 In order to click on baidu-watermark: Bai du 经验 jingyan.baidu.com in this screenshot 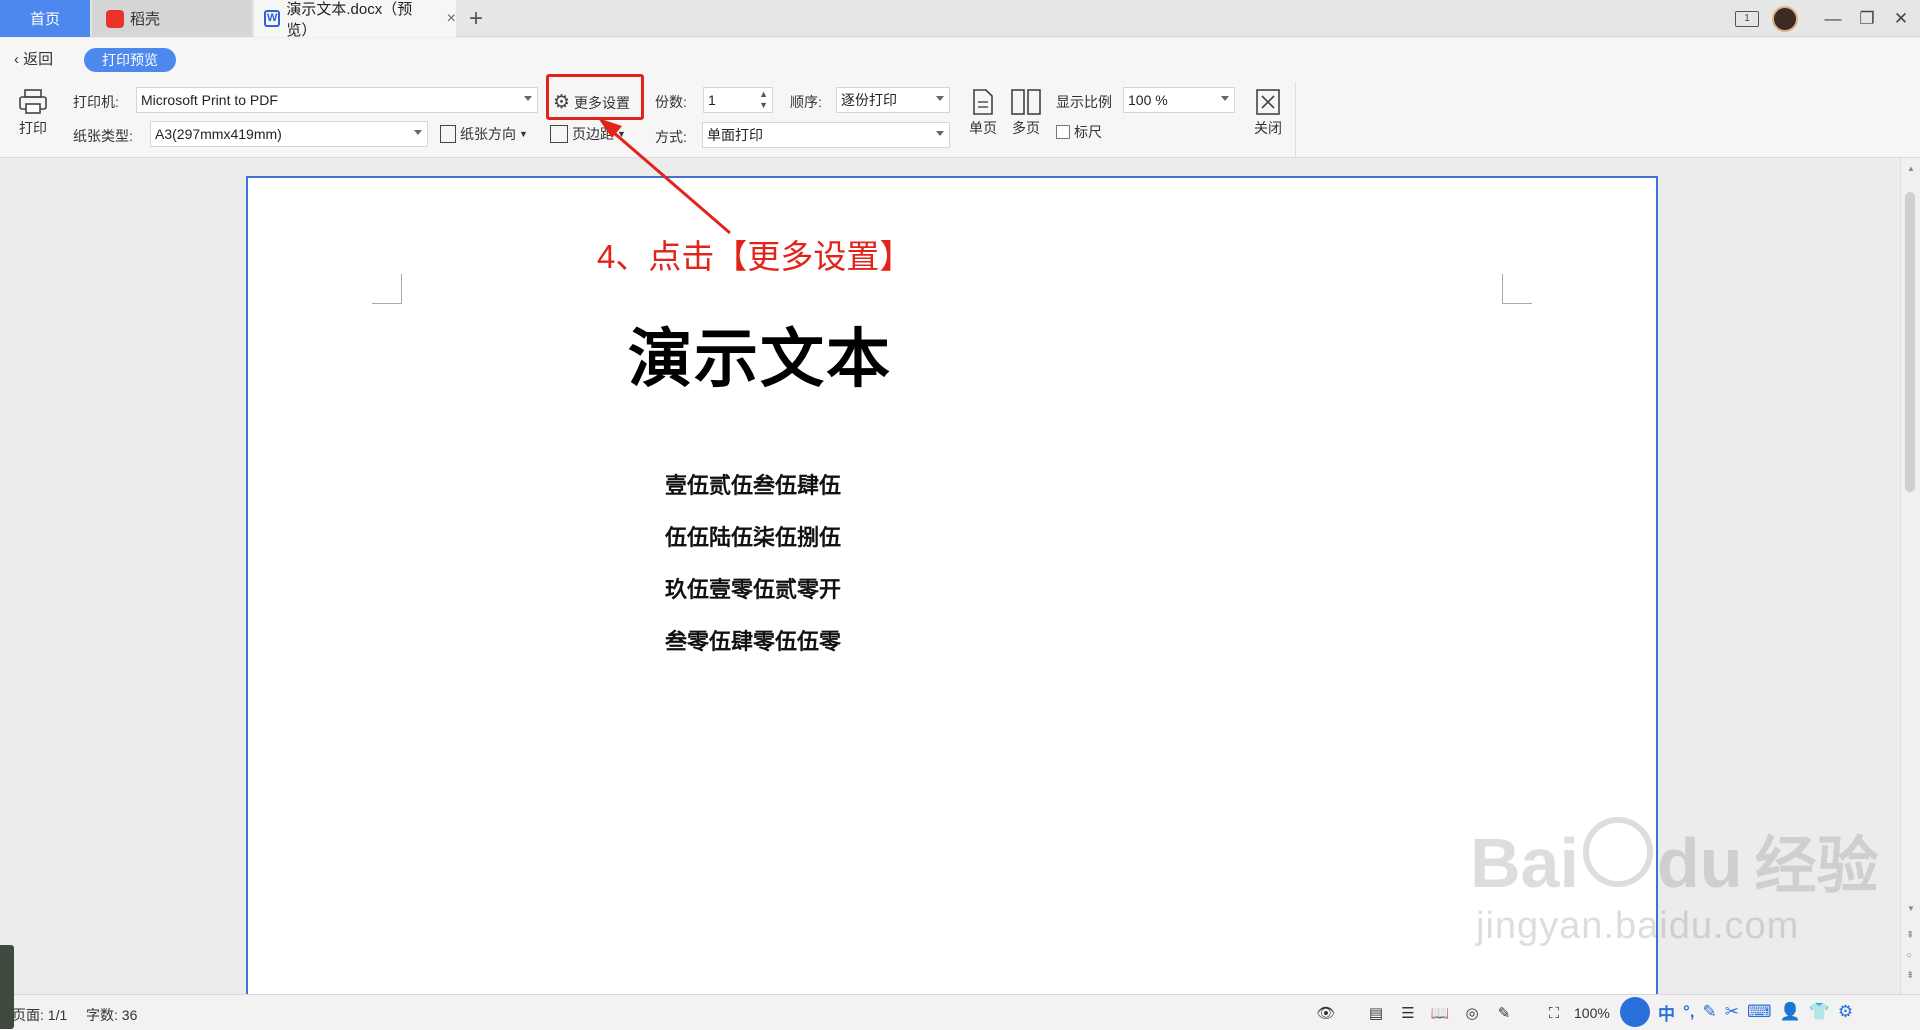, I will do `click(1674, 881)`.